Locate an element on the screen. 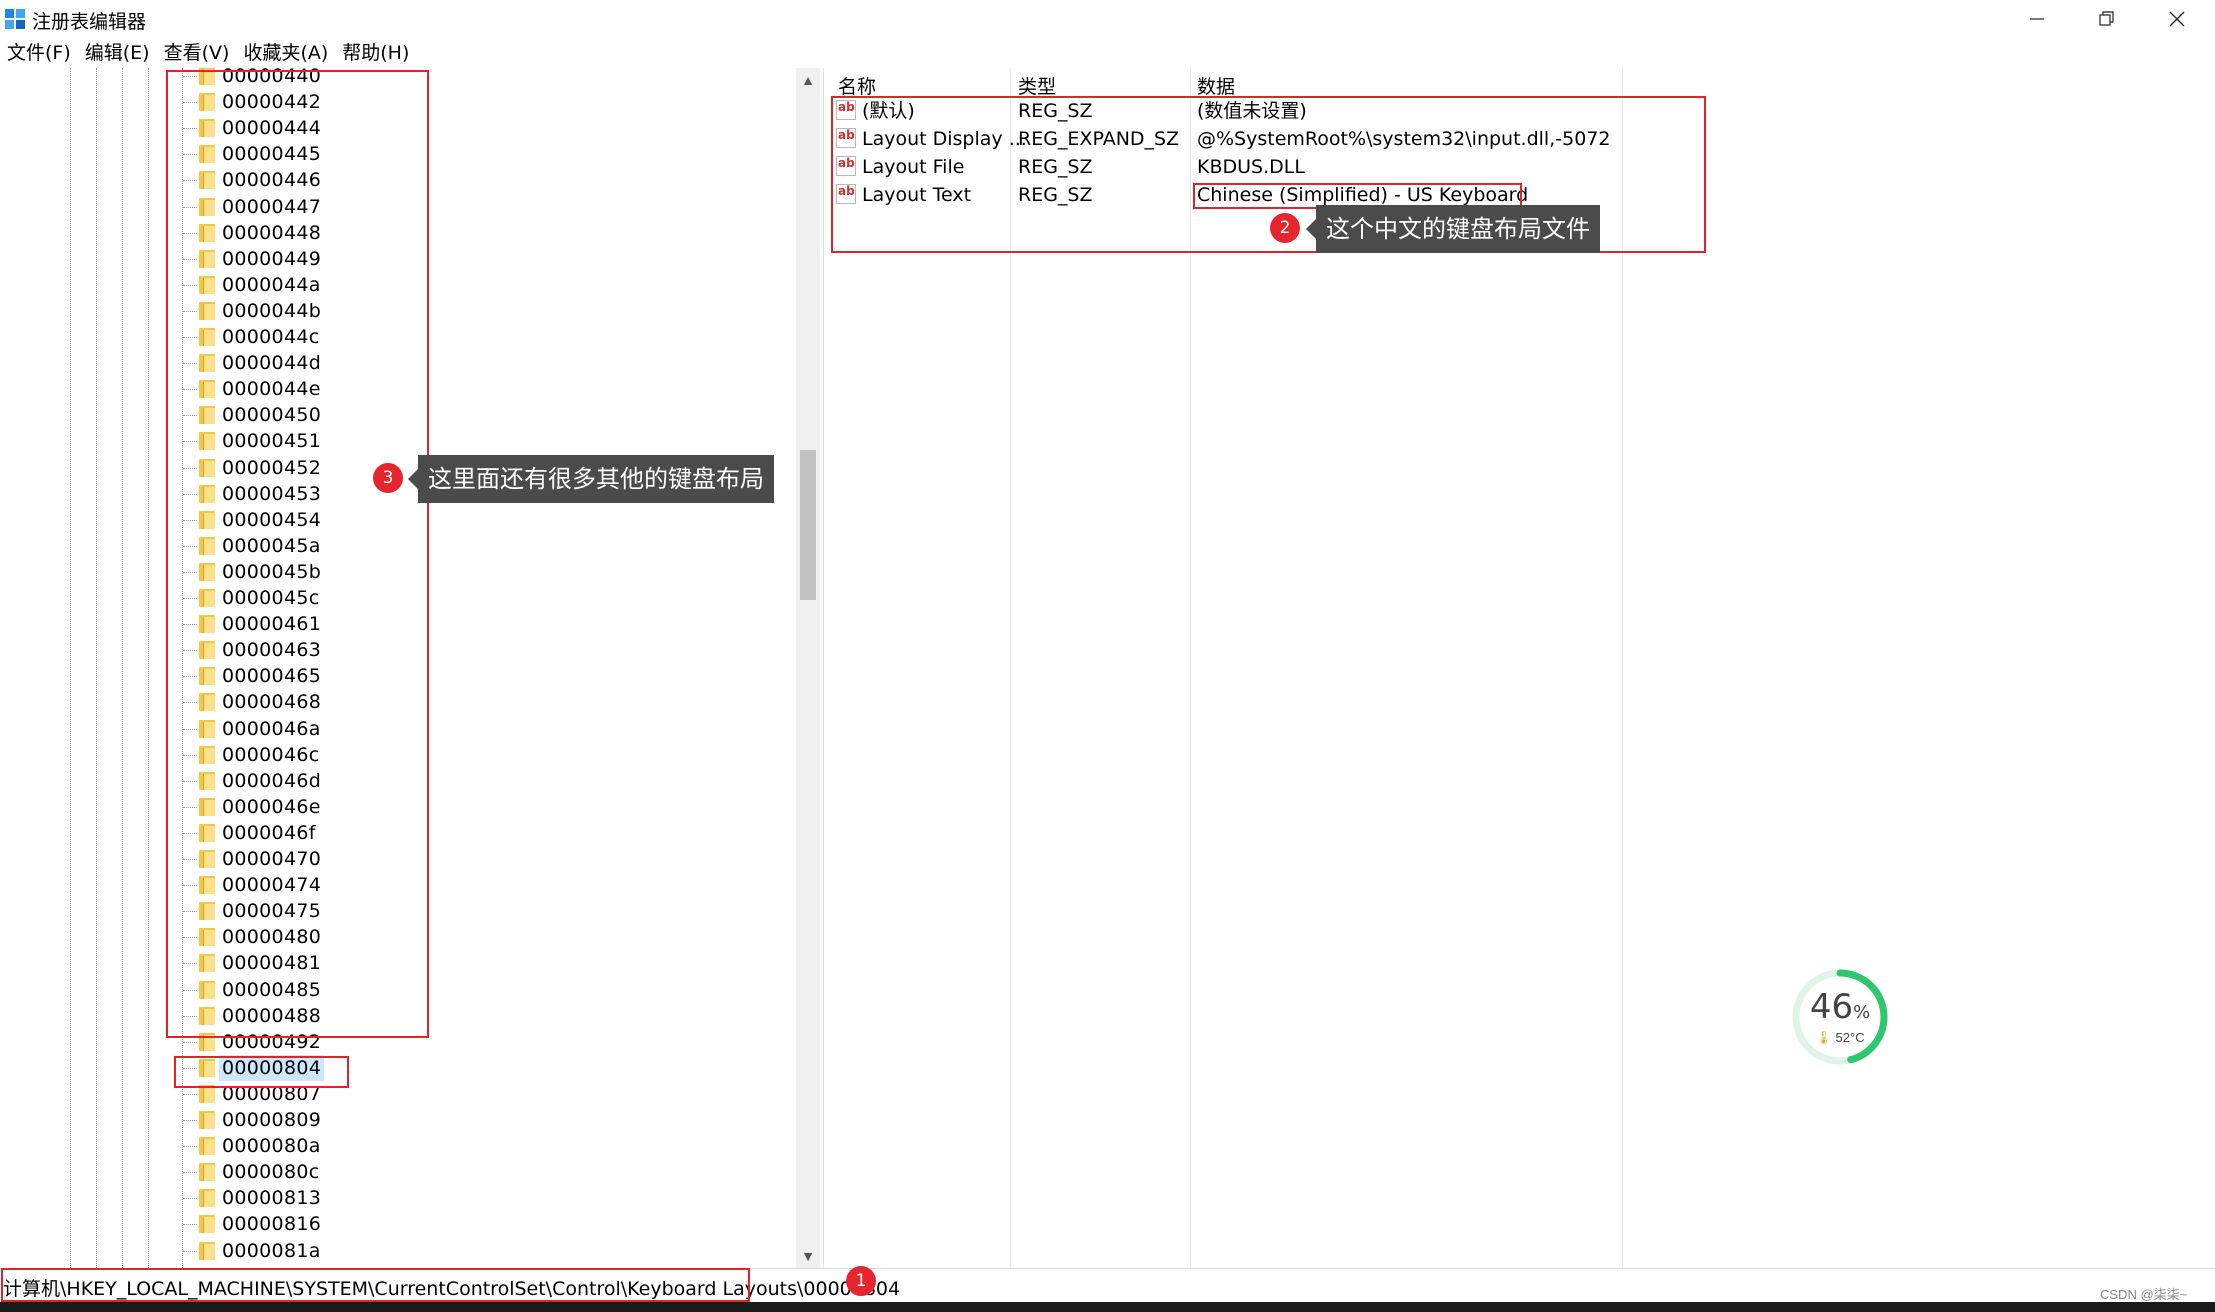  tree-item: 00000804 is located at coordinates (400, 1067).